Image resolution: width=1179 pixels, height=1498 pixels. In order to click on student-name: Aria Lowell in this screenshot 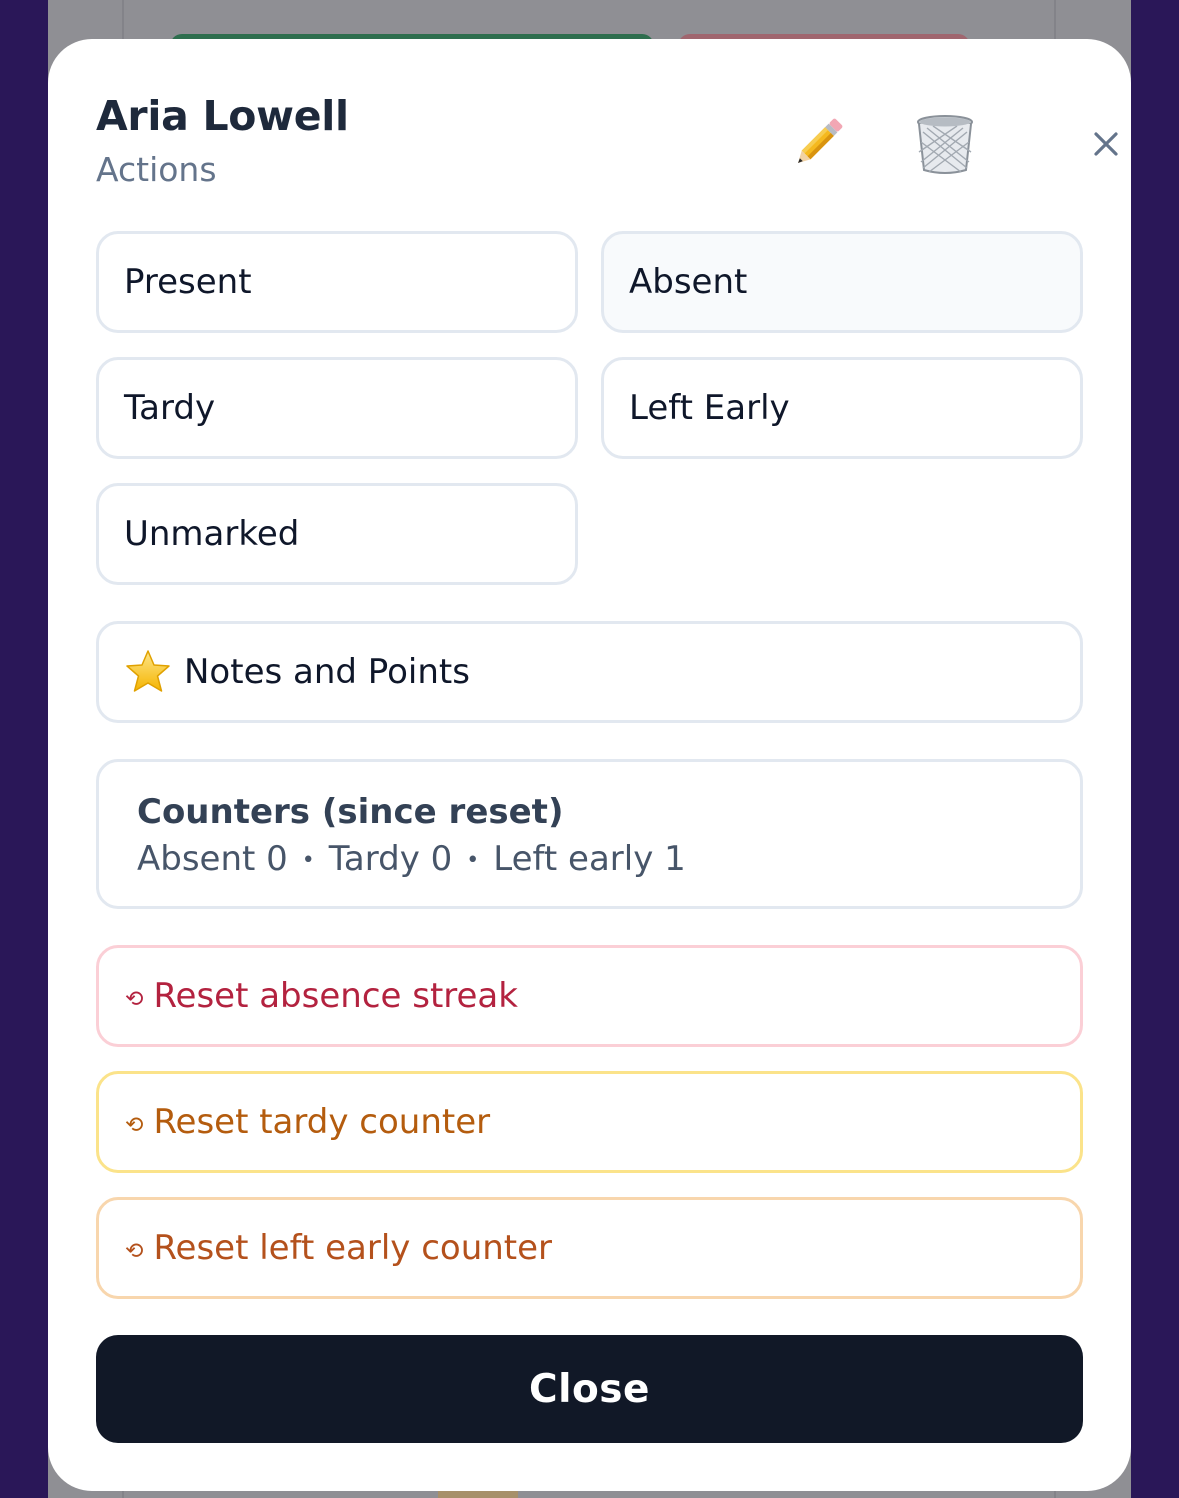, I will do `click(222, 116)`.